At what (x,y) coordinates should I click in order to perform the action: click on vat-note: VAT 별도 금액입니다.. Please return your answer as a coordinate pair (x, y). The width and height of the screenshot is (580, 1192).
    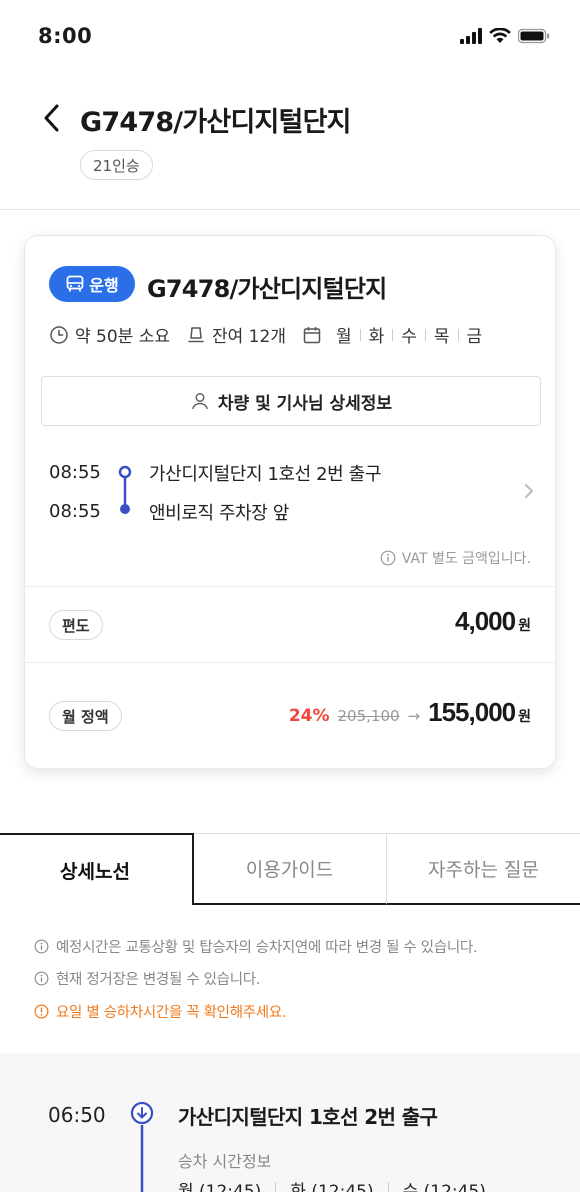
    Looking at the image, I should click on (455, 558).